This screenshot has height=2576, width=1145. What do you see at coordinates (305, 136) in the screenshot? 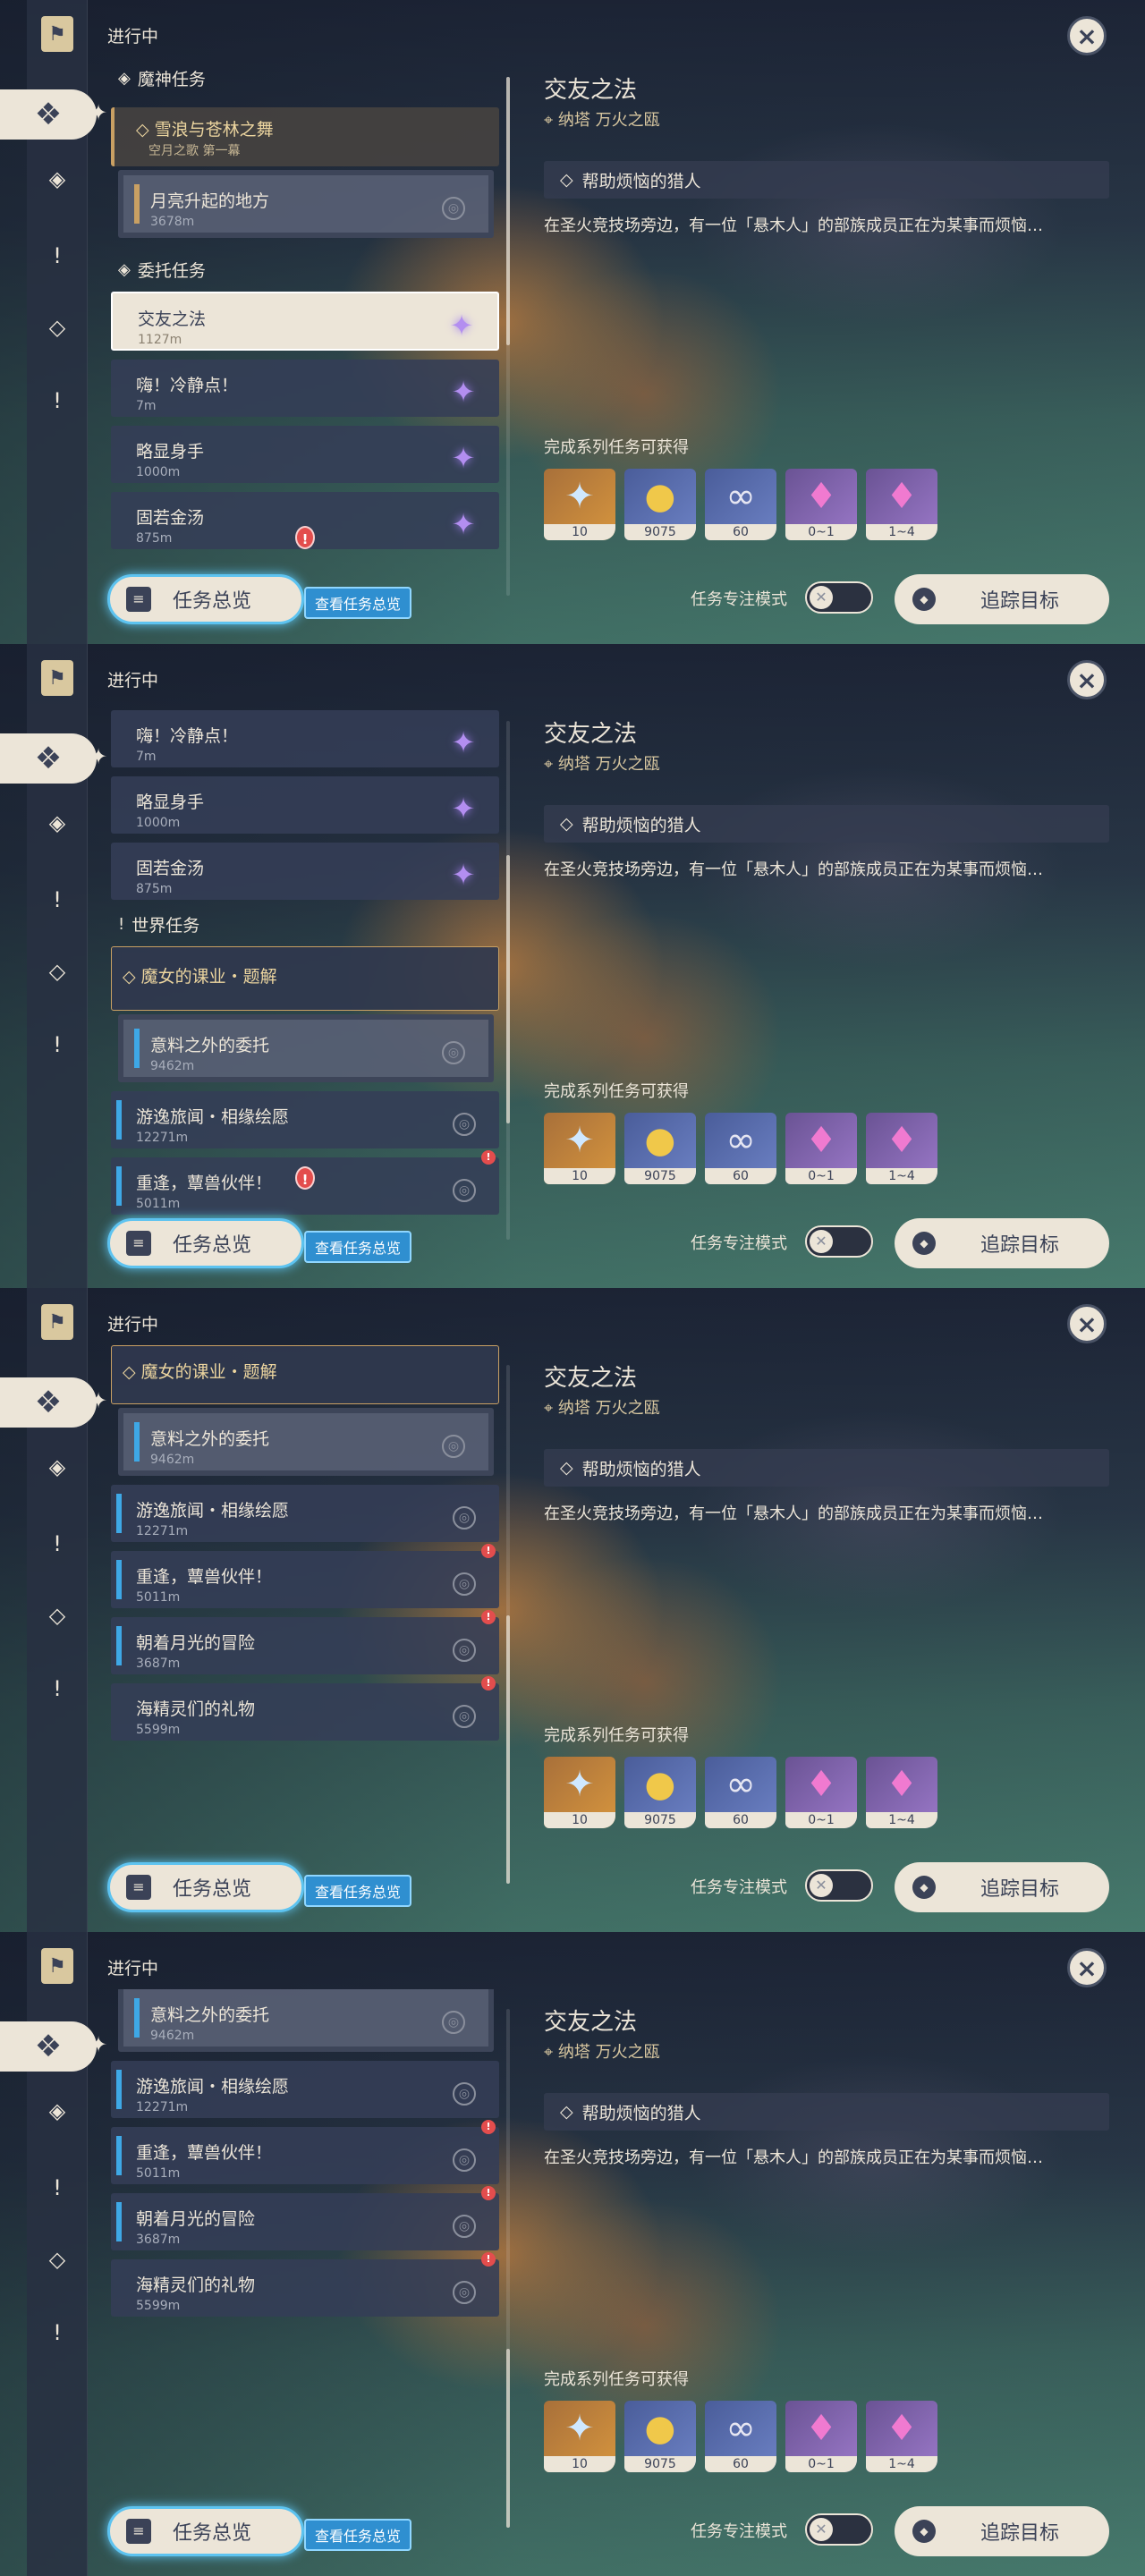
I see `quest-archon-main: ◇ 雪浪与苍林之舞 空月之歌 第一幕` at bounding box center [305, 136].